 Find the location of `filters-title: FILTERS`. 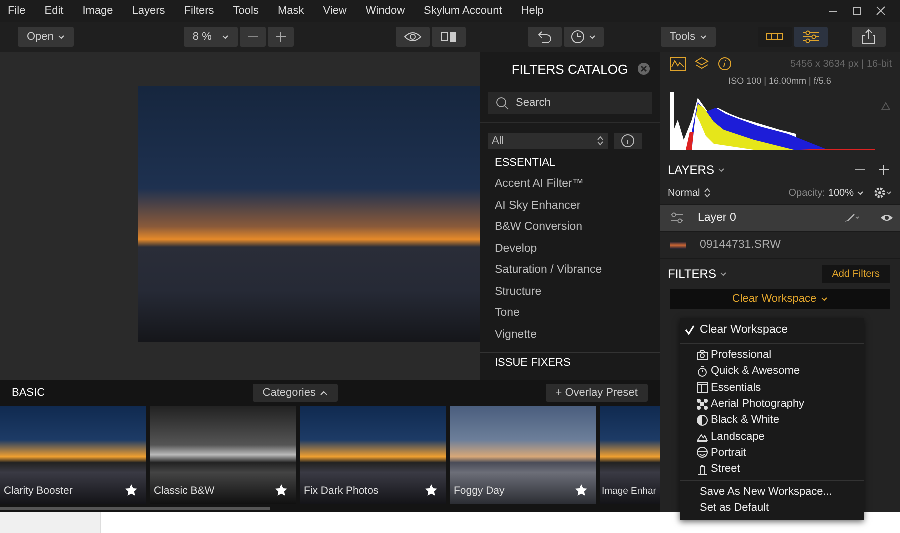

filters-title: FILTERS is located at coordinates (692, 274).